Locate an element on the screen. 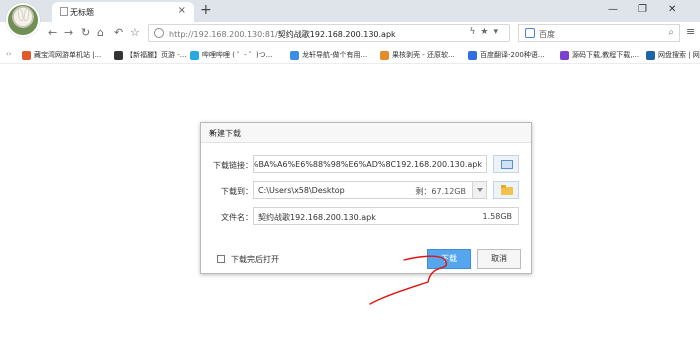 The height and width of the screenshot is (359, 700). search-icon: ⌕ is located at coordinates (671, 32).